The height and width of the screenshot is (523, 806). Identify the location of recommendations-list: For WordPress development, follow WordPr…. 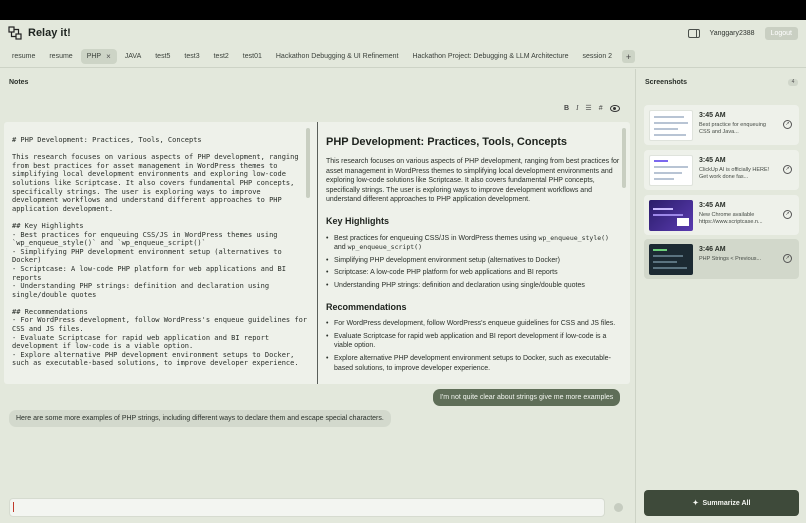
(474, 346).